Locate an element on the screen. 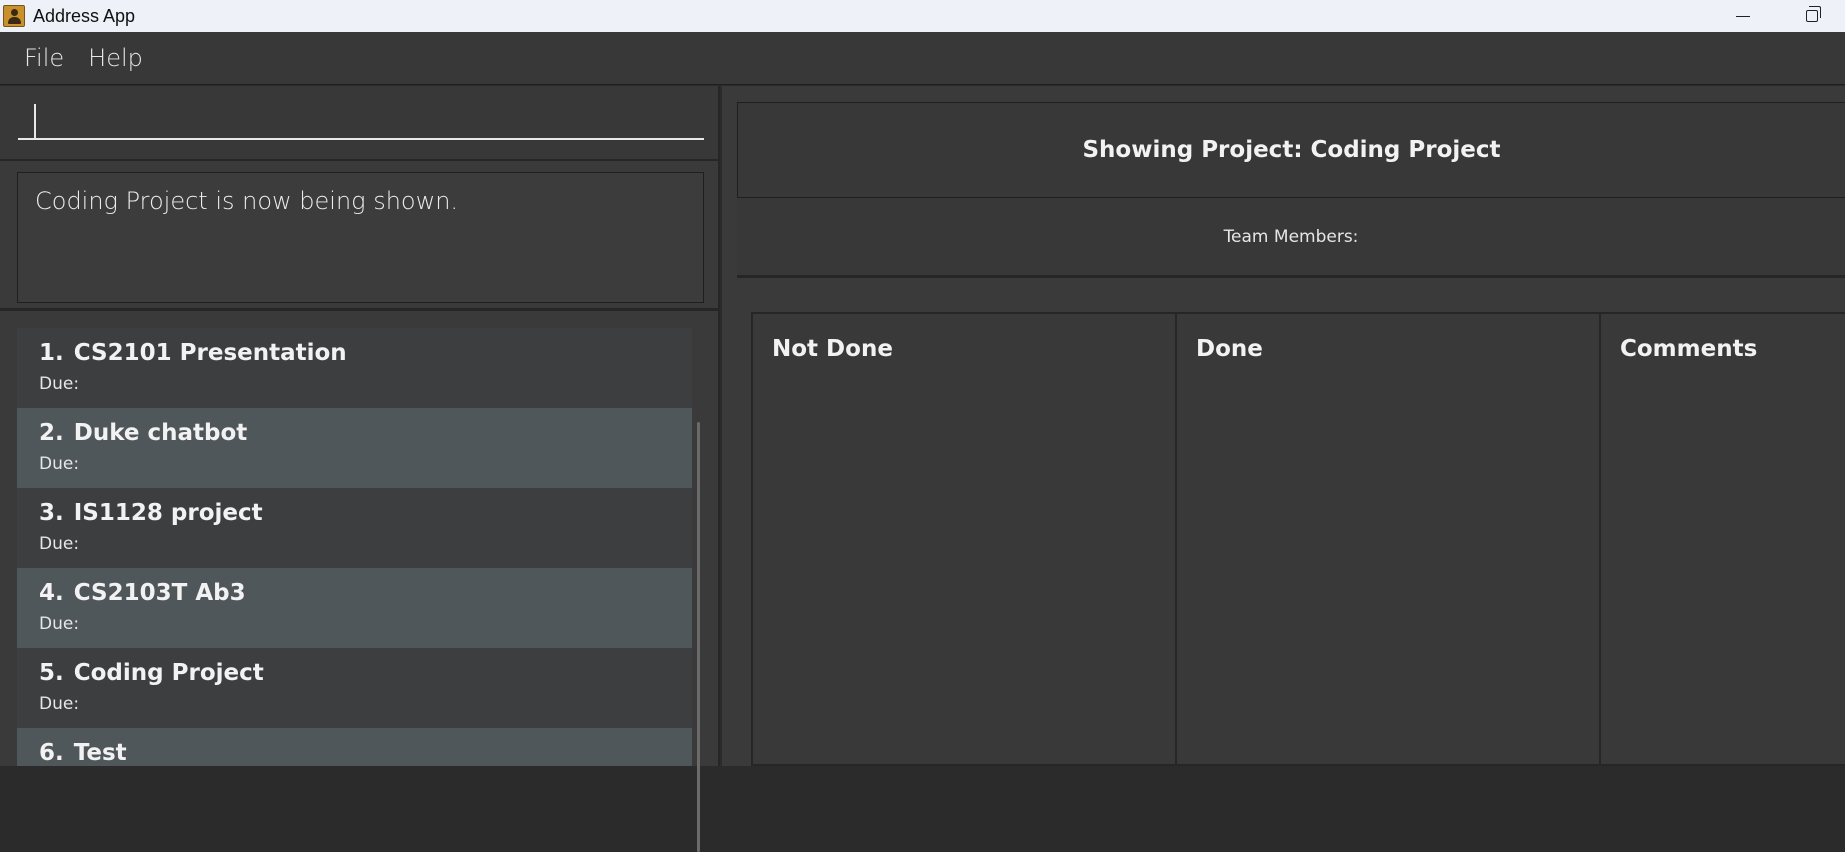  project-list-item: 5. Coding Project Due: is located at coordinates (354, 688).